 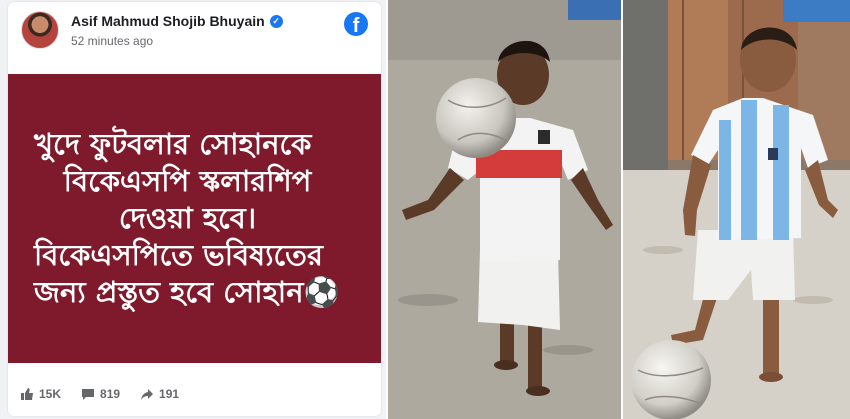 I want to click on comment-icon, so click(x=88, y=394).